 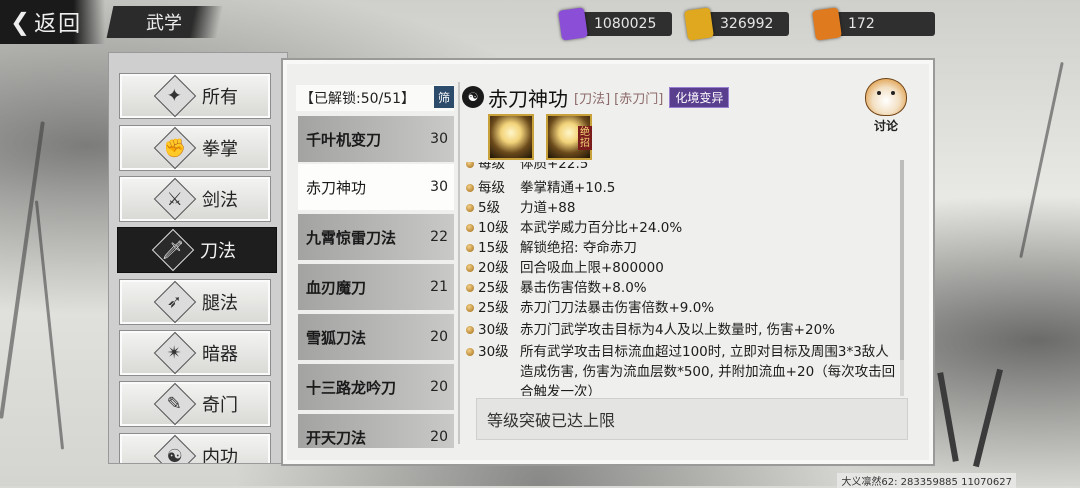 I want to click on discuss-label: 讨论, so click(x=885, y=126).